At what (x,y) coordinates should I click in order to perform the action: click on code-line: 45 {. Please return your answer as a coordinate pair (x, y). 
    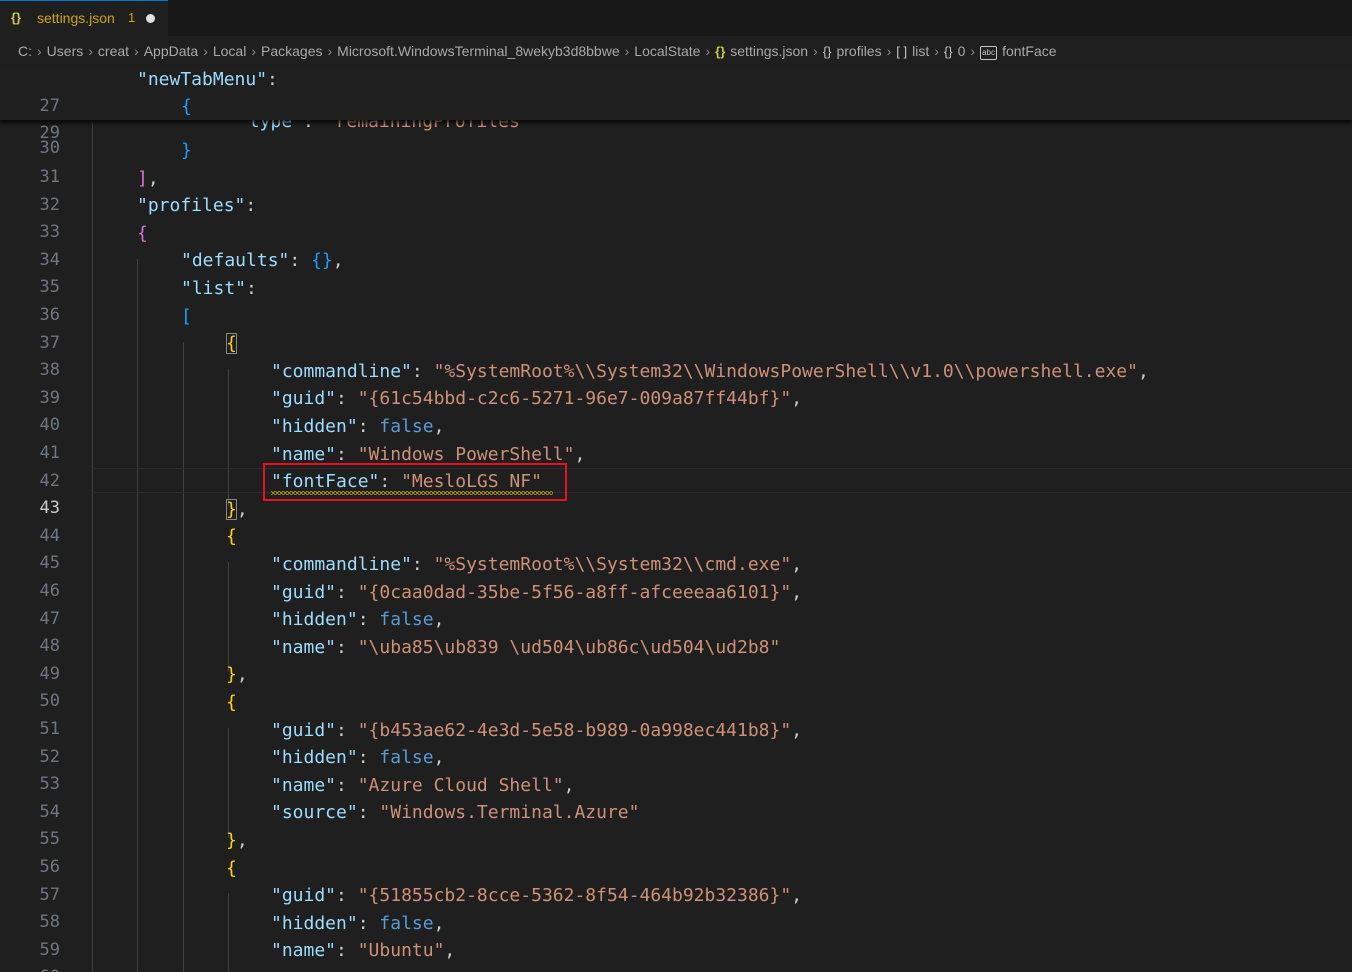
    Looking at the image, I should click on (676, 548).